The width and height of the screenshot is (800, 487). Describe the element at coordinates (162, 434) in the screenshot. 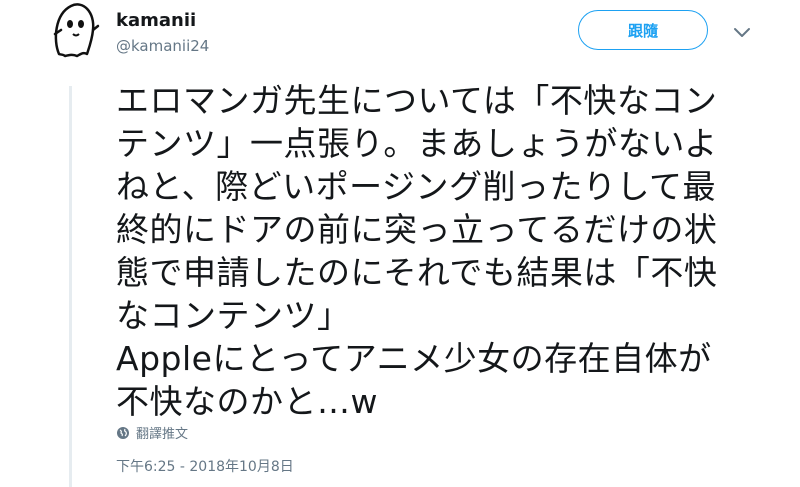

I see `translate-label: 翻譯推文` at that location.